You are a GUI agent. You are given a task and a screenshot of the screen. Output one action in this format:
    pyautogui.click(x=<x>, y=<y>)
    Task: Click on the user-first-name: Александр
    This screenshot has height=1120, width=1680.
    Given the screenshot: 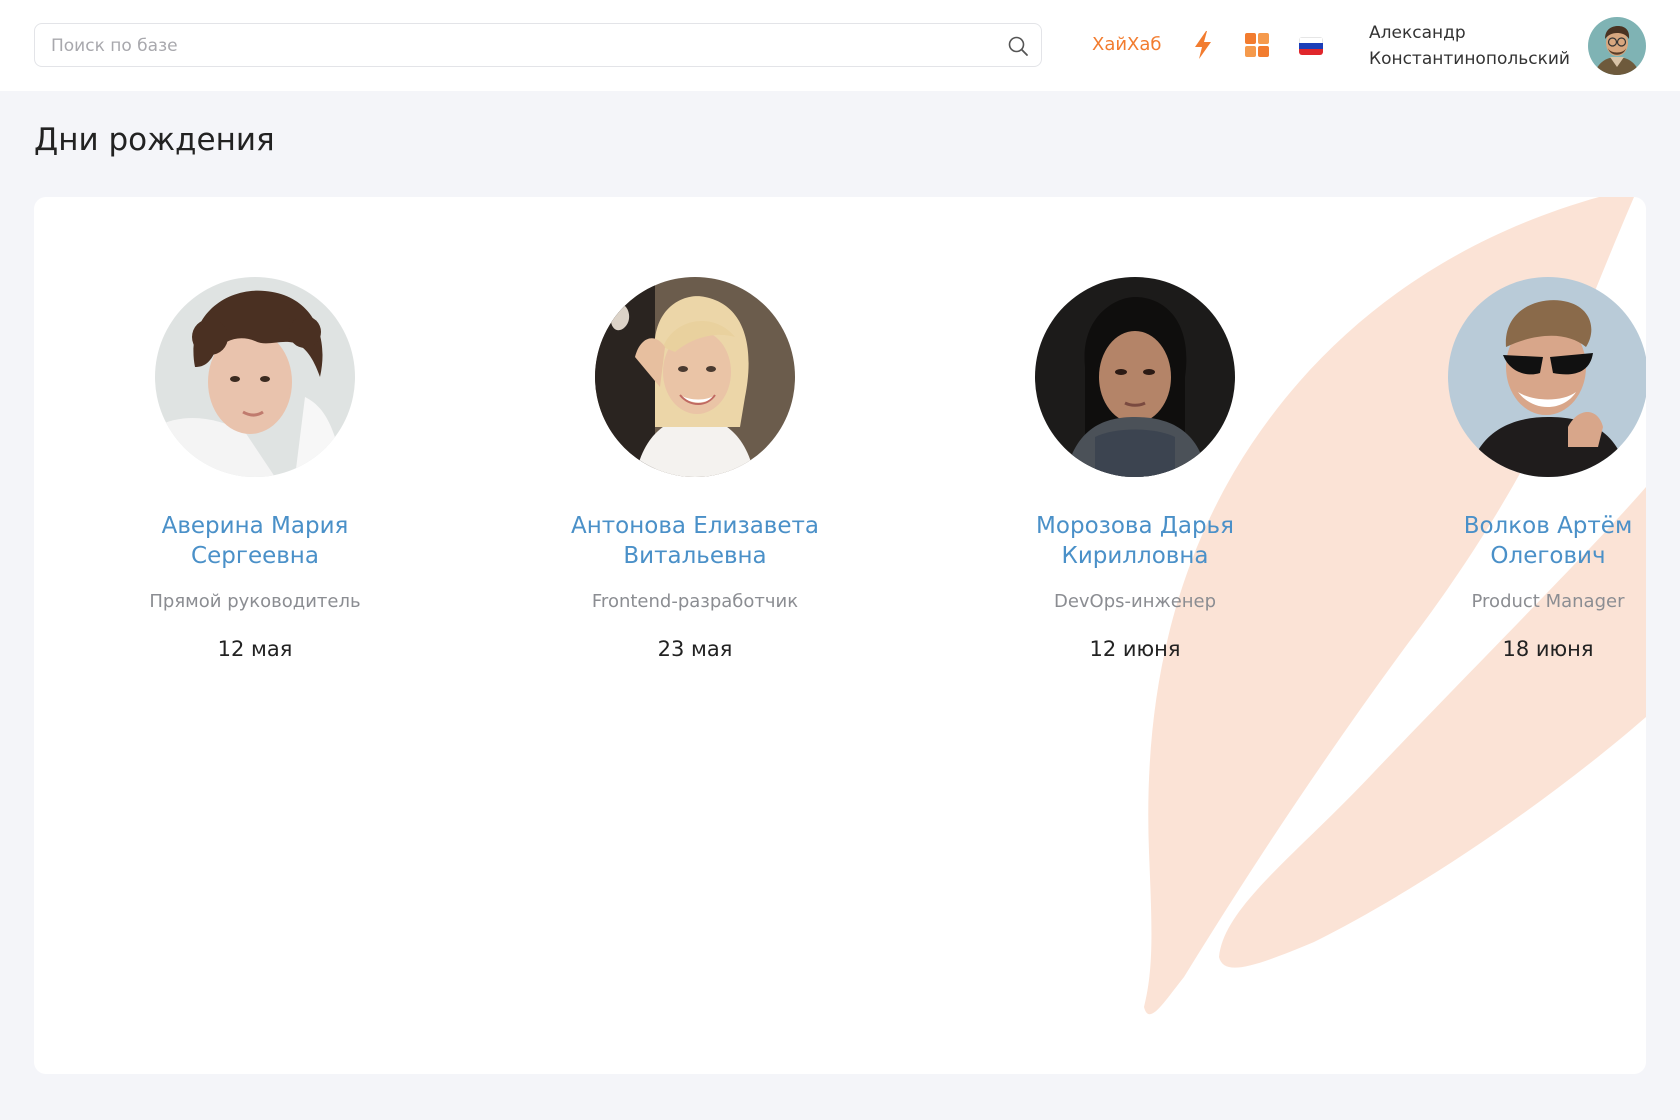 What is the action you would take?
    pyautogui.click(x=1417, y=33)
    